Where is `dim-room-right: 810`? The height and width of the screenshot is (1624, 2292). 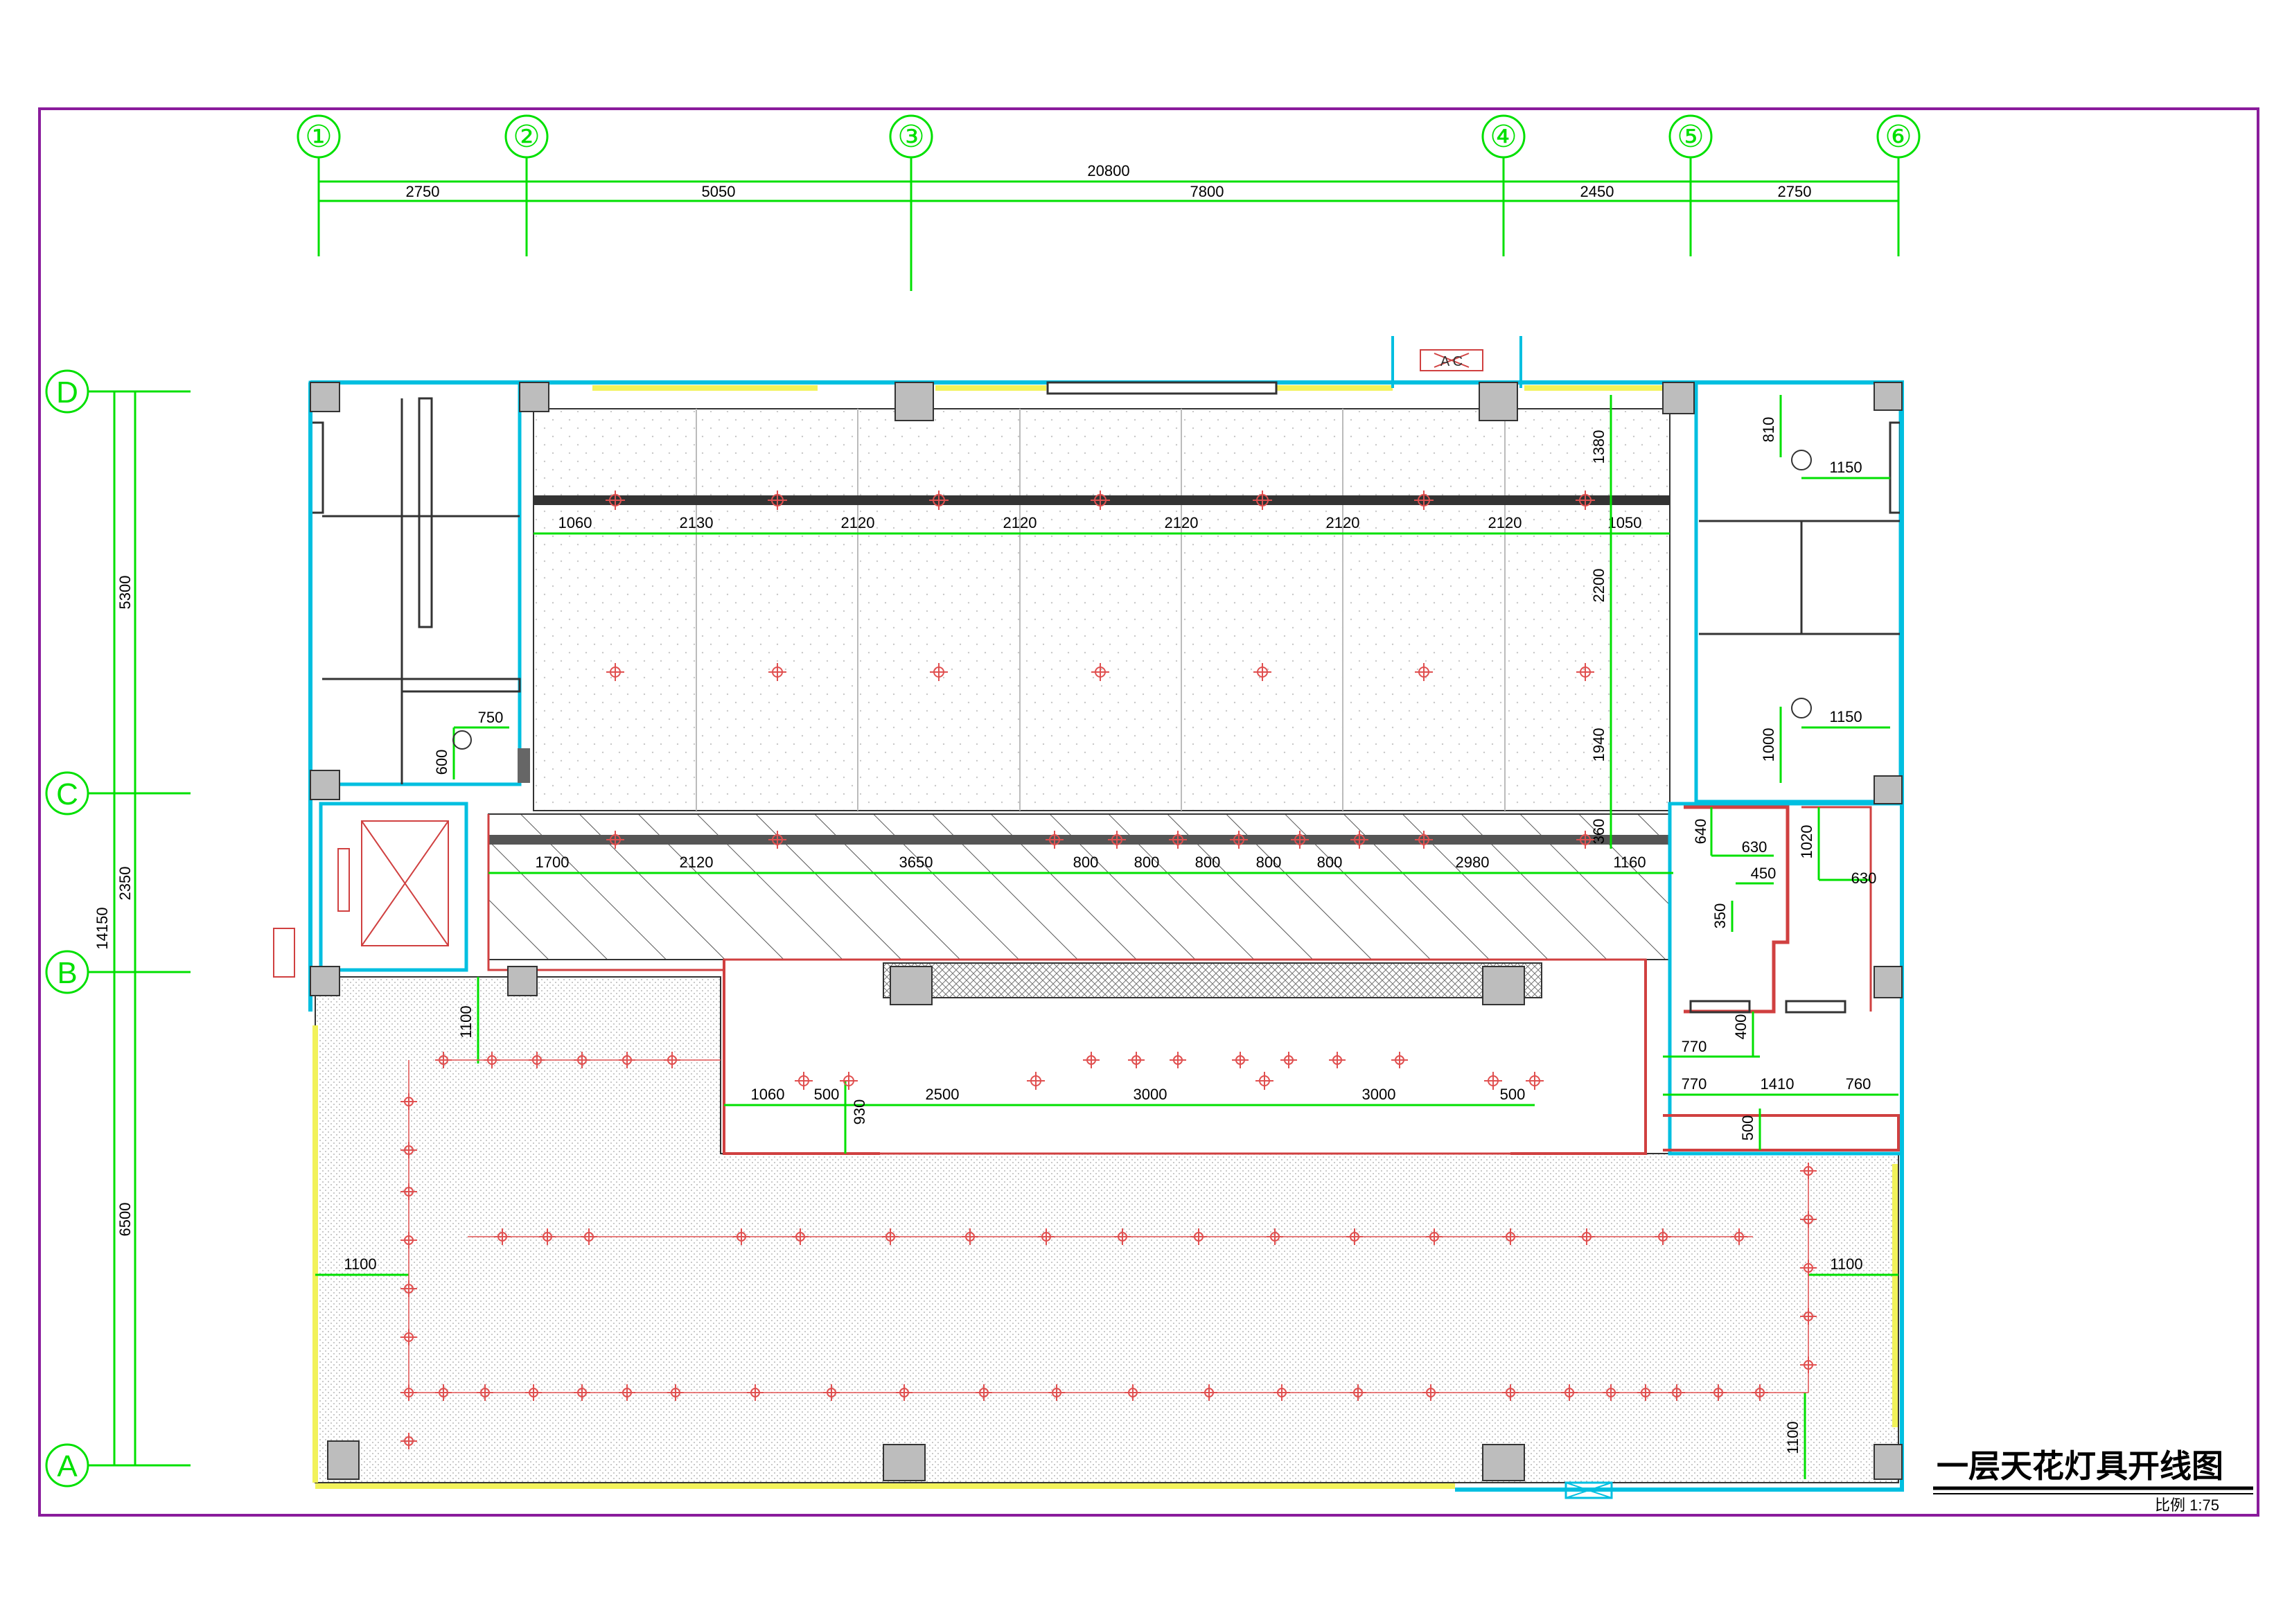 dim-room-right: 810 is located at coordinates (1768, 430).